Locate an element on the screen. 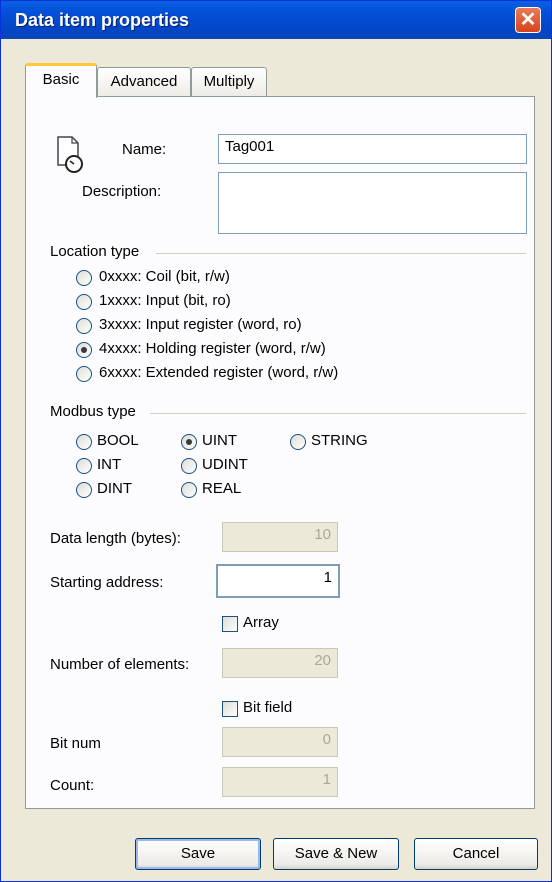  modbus-type-divider is located at coordinates (338, 413).